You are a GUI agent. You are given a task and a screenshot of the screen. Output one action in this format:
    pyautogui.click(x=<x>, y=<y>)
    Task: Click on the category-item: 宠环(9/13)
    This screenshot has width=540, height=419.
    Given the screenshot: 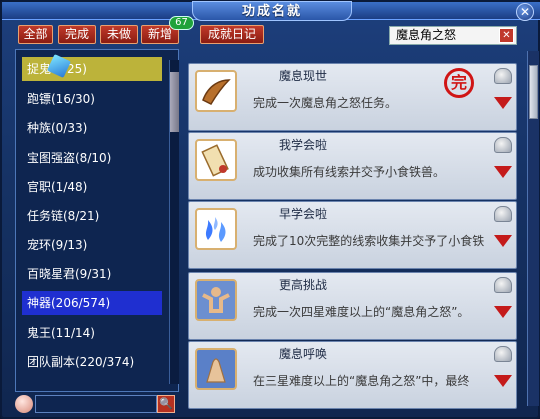 What is the action you would take?
    pyautogui.click(x=92, y=245)
    